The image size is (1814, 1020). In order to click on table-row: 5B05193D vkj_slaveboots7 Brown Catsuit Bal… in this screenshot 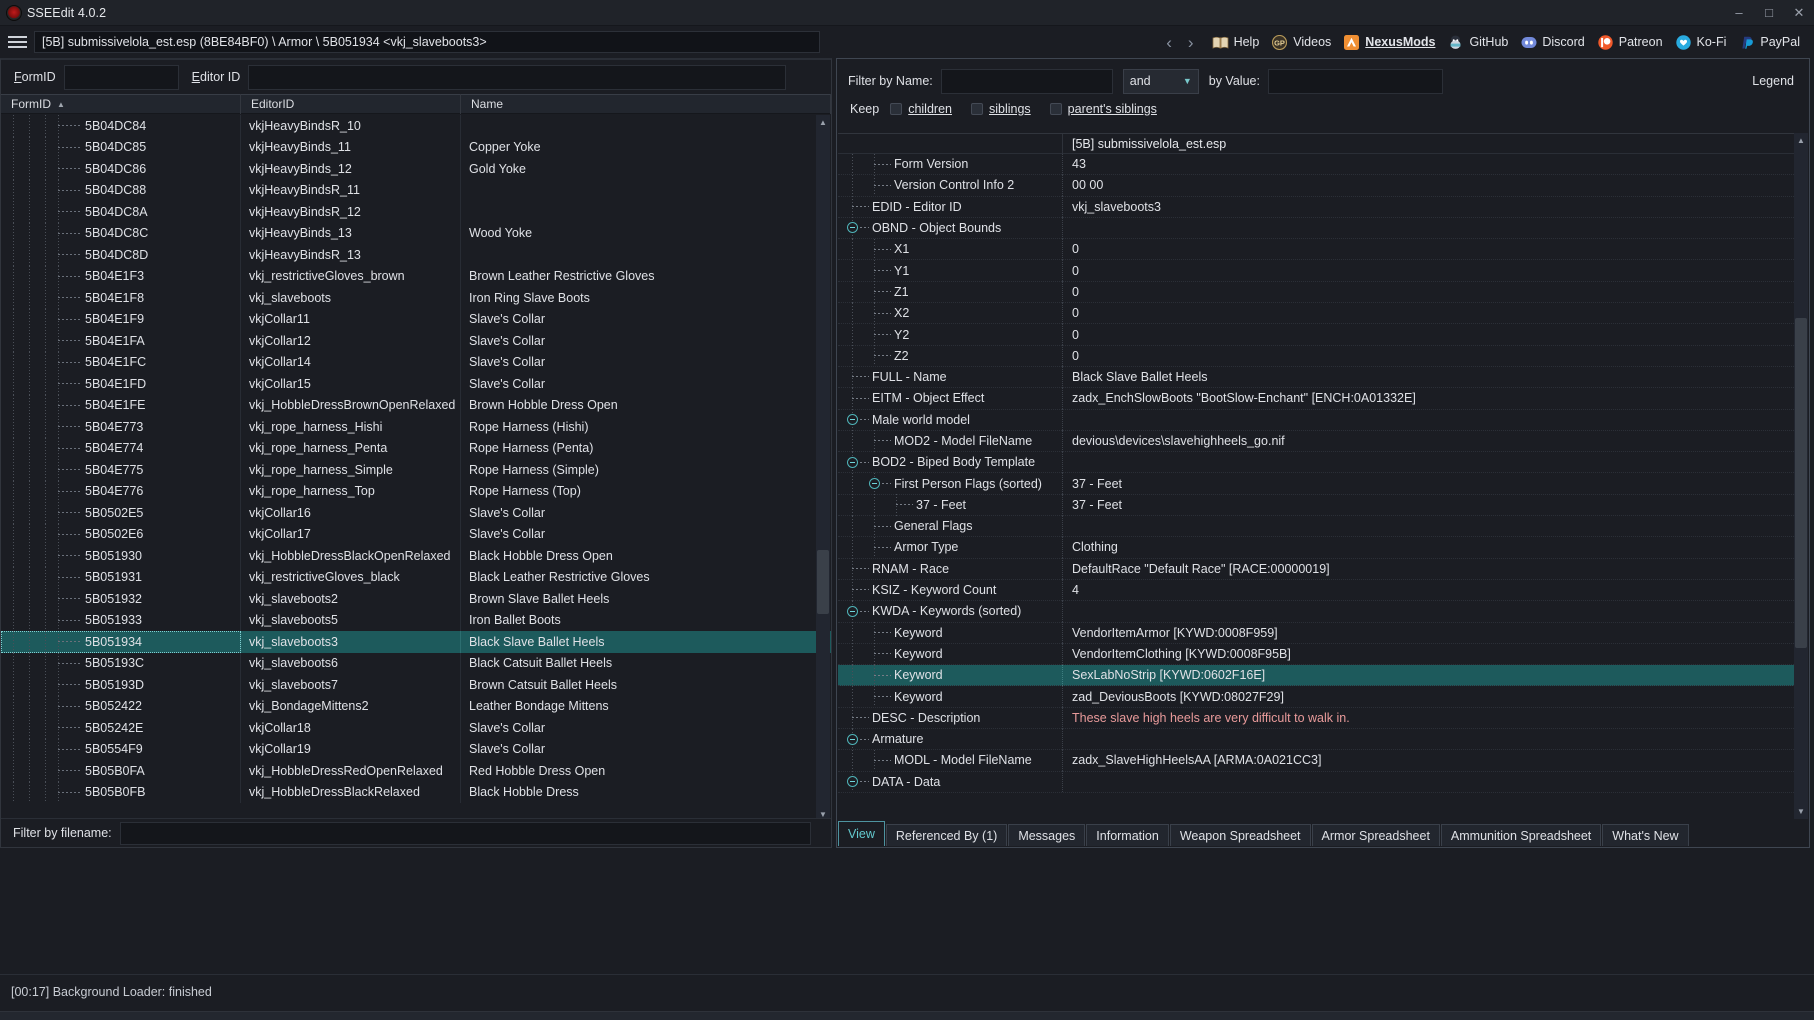, I will do `click(416, 685)`.